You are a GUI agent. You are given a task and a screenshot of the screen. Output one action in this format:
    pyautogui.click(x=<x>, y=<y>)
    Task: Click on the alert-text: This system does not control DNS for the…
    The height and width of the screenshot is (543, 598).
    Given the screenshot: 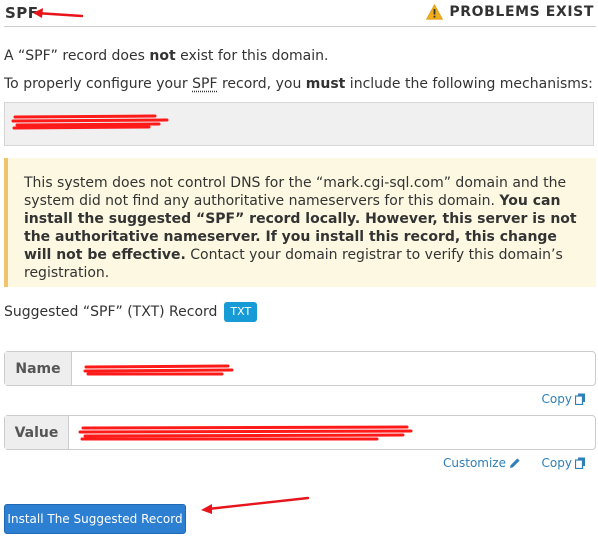 What is the action you would take?
    pyautogui.click(x=295, y=192)
    